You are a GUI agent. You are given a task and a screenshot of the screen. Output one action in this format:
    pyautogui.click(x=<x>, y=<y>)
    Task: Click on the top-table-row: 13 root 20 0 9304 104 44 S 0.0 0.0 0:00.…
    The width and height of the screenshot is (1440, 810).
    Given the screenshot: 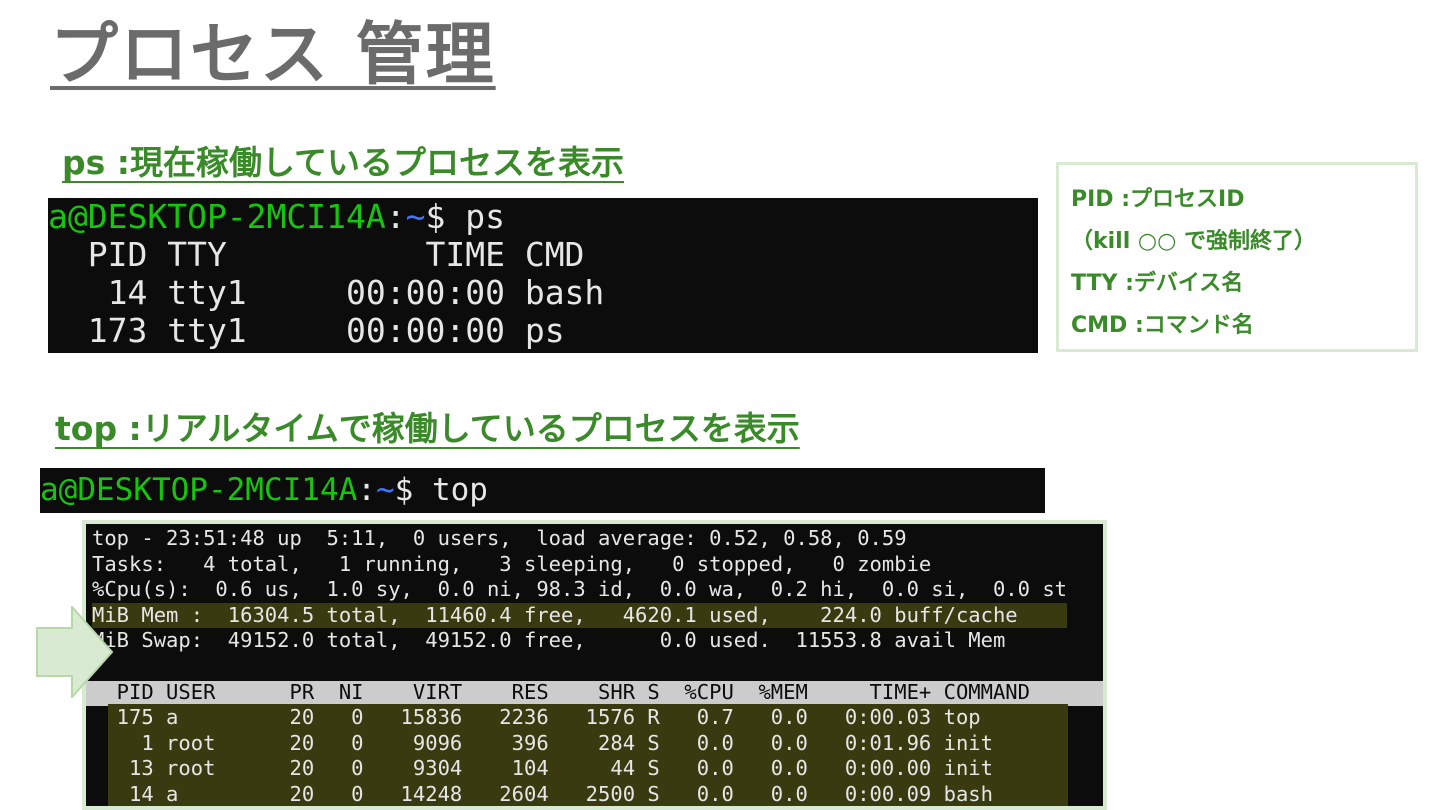 What is the action you would take?
    pyautogui.click(x=542, y=768)
    